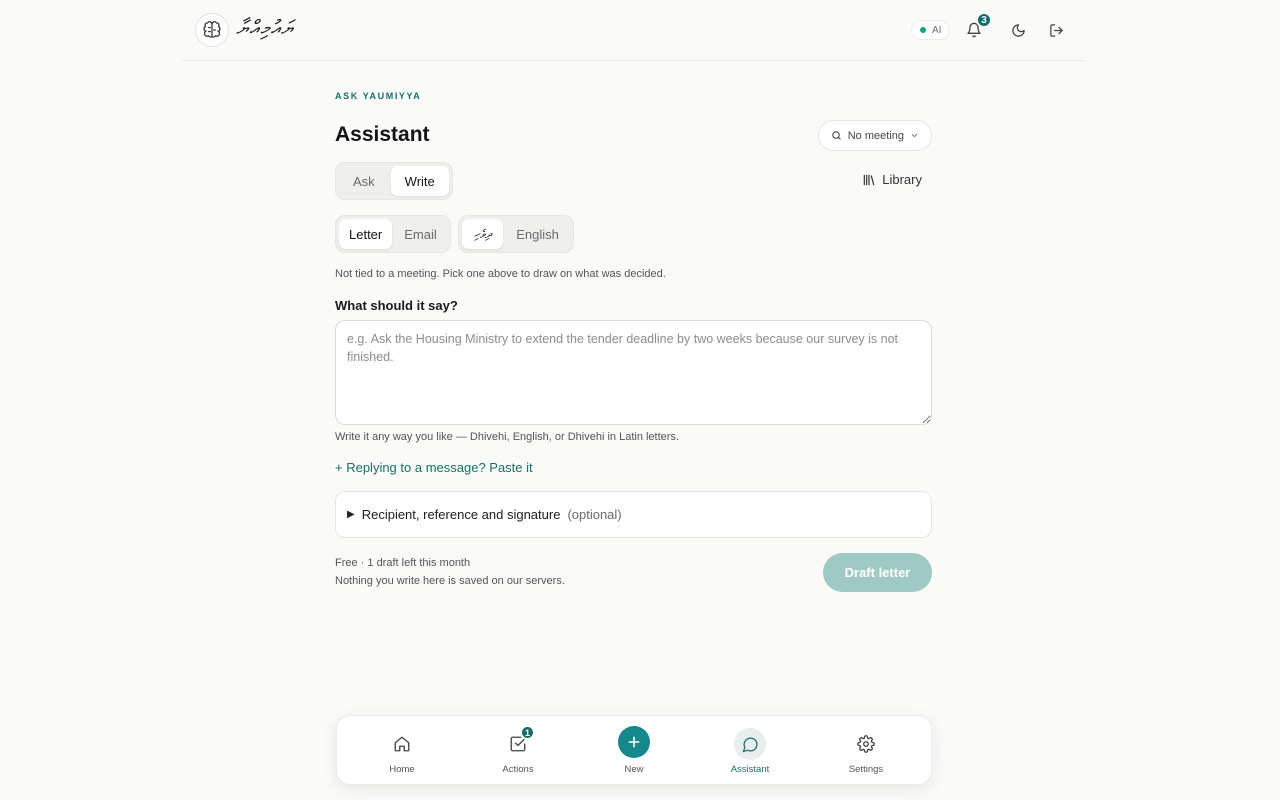  Describe the element at coordinates (378, 96) in the screenshot. I see `page-eyebrow: ASK YAUMIYYA` at that location.